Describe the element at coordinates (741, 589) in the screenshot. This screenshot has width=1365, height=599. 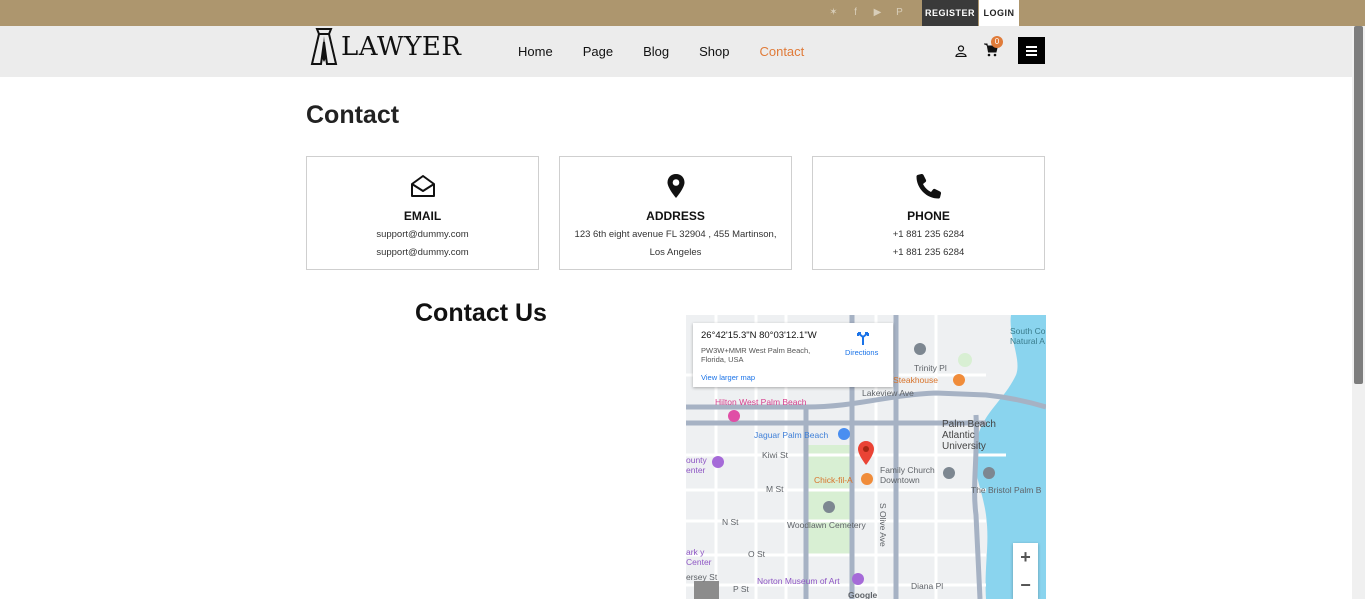
I see `map-label: P St` at that location.